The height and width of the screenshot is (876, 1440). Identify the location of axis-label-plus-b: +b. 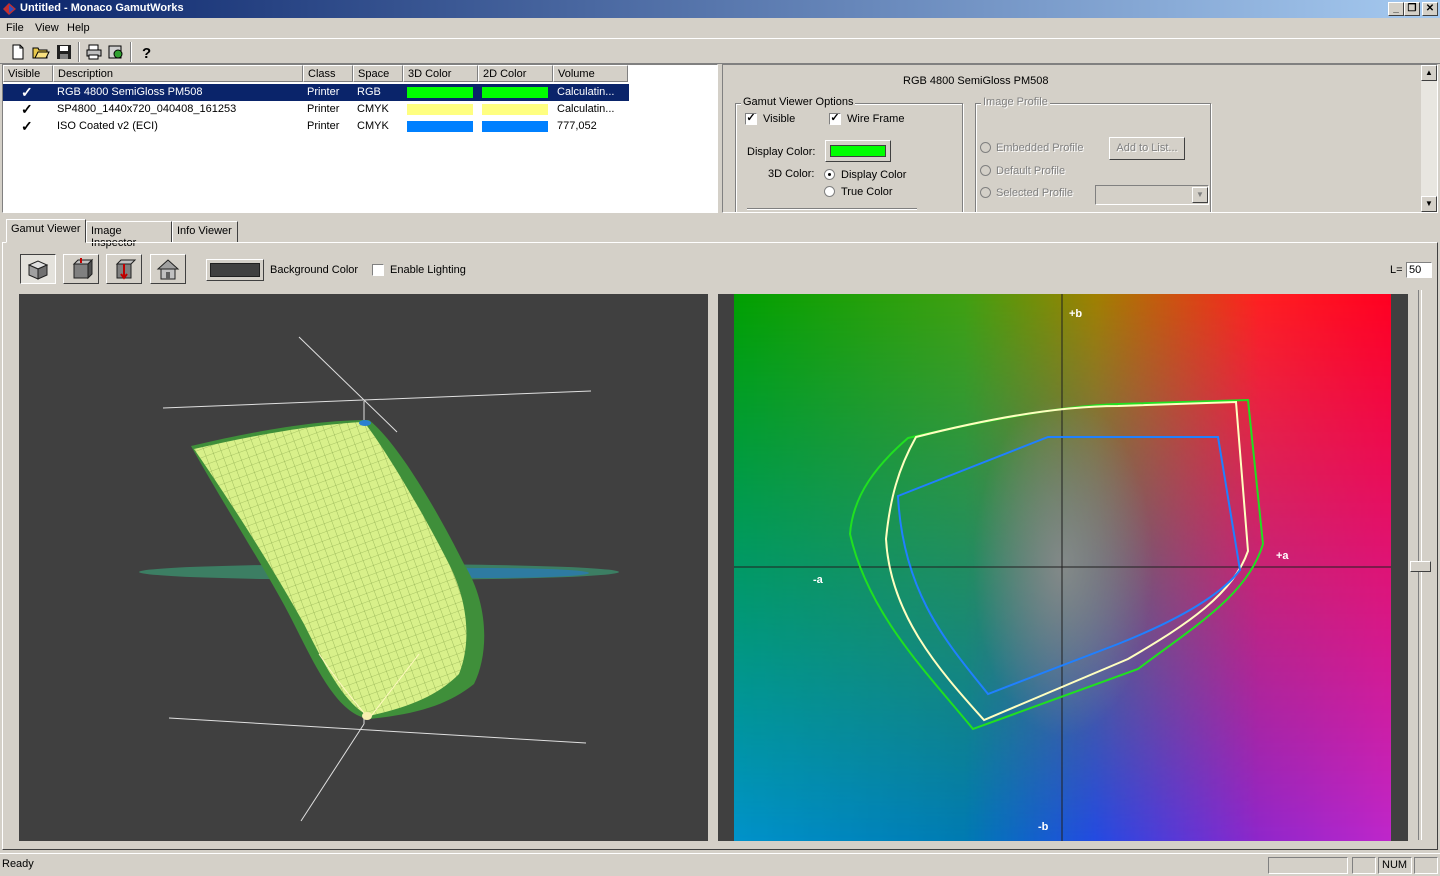
(1076, 314).